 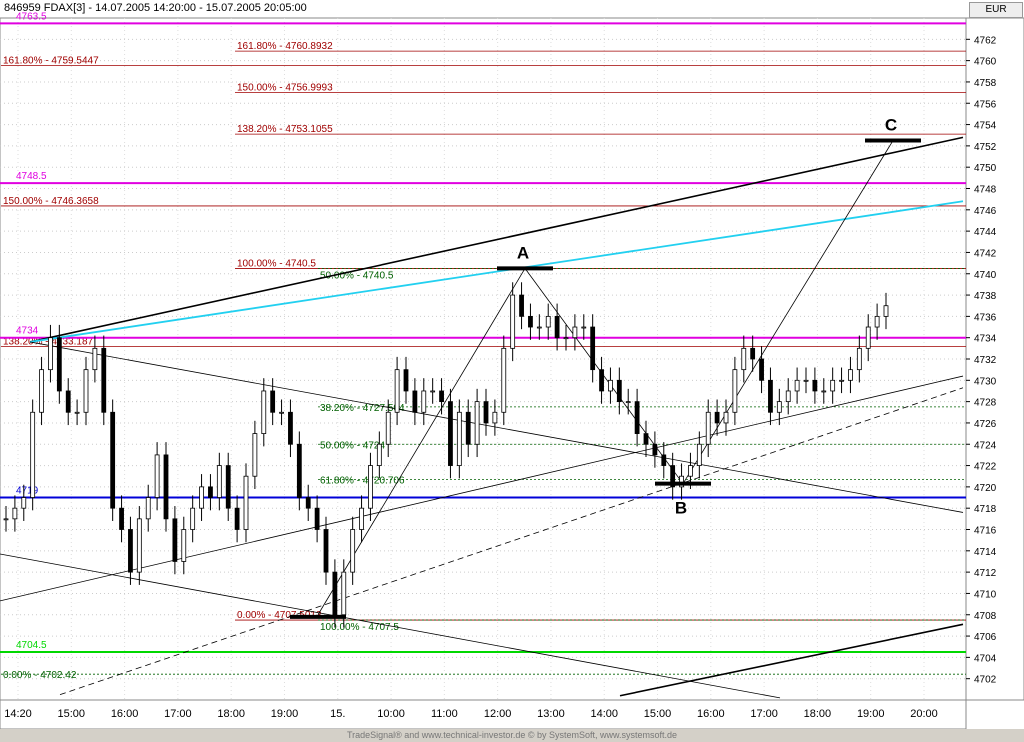 I want to click on x-tick-label: 15., so click(x=337, y=714).